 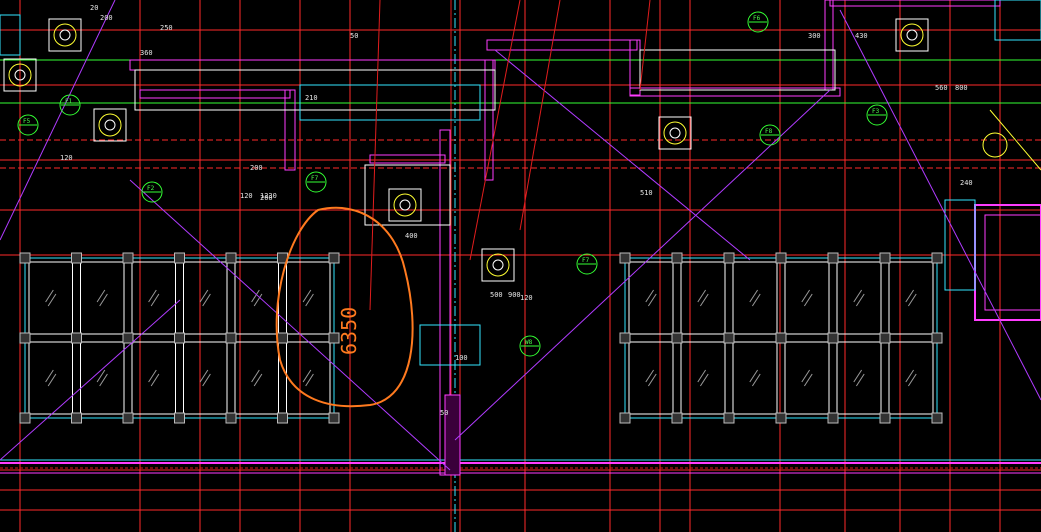 What do you see at coordinates (268, 196) in the screenshot?
I see `dimension-label: 1230` at bounding box center [268, 196].